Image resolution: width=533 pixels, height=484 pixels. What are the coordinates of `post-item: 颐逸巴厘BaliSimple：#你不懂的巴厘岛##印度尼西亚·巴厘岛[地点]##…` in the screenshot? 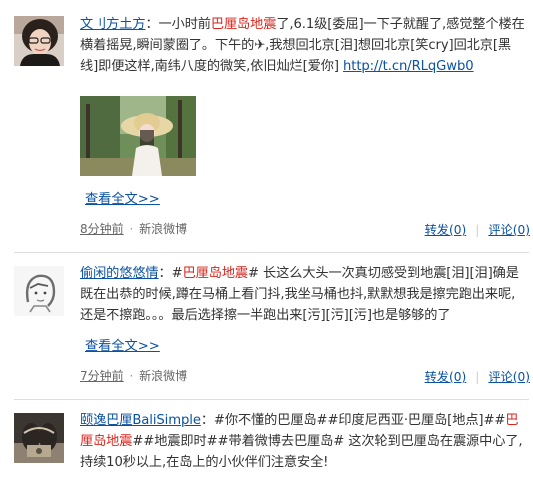 It's located at (266, 448).